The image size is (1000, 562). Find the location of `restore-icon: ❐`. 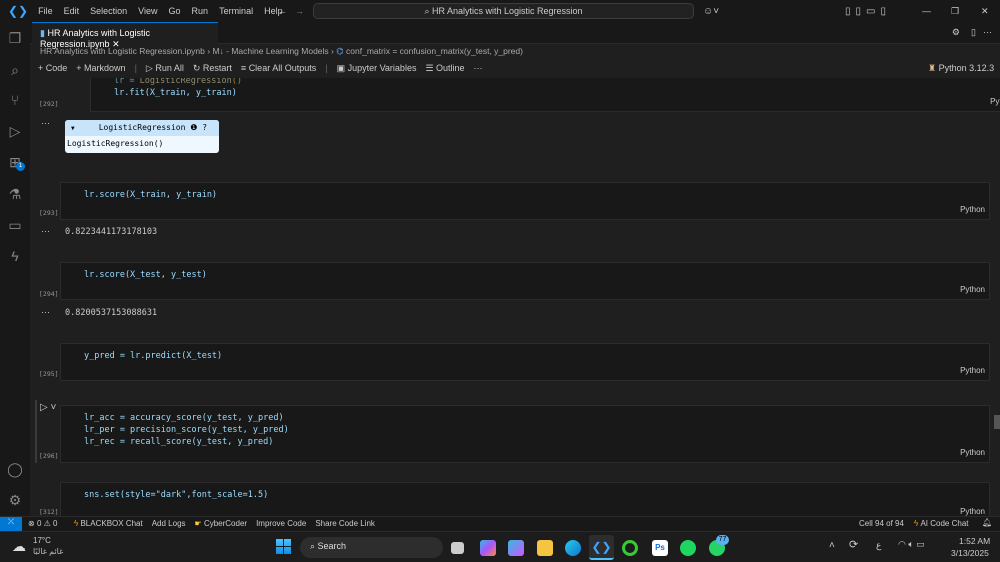

restore-icon: ❐ is located at coordinates (955, 11).